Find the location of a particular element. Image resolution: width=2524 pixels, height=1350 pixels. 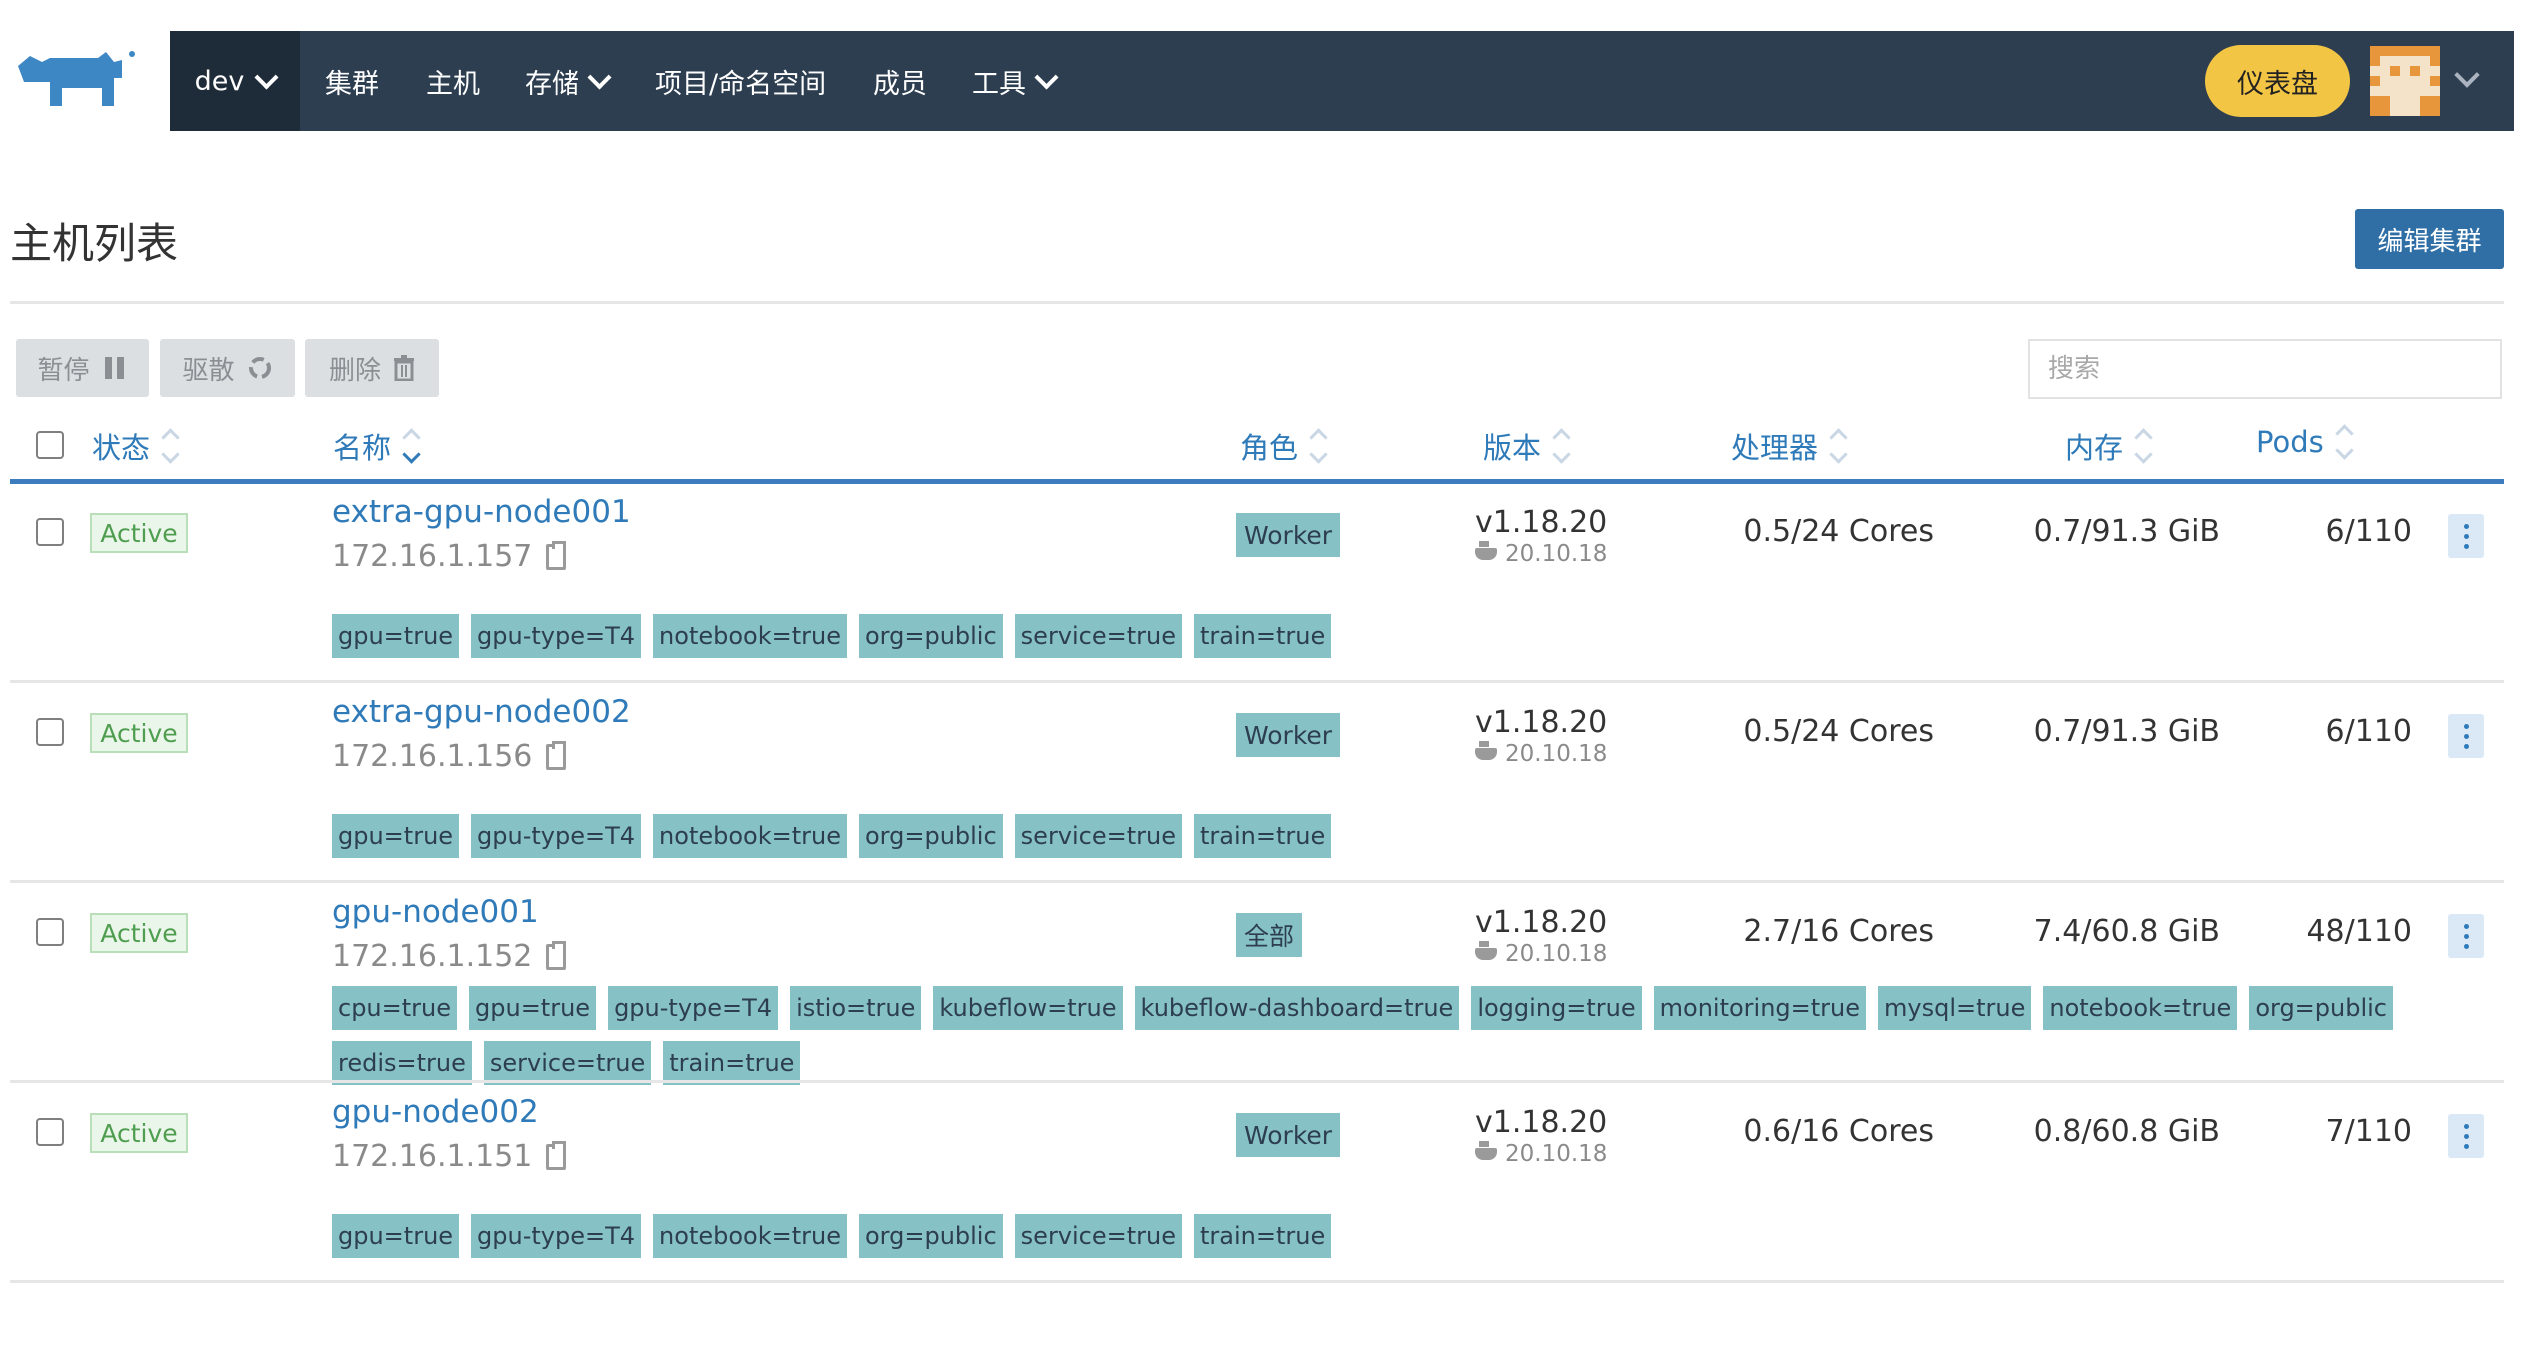

user-avatar is located at coordinates (2405, 81).